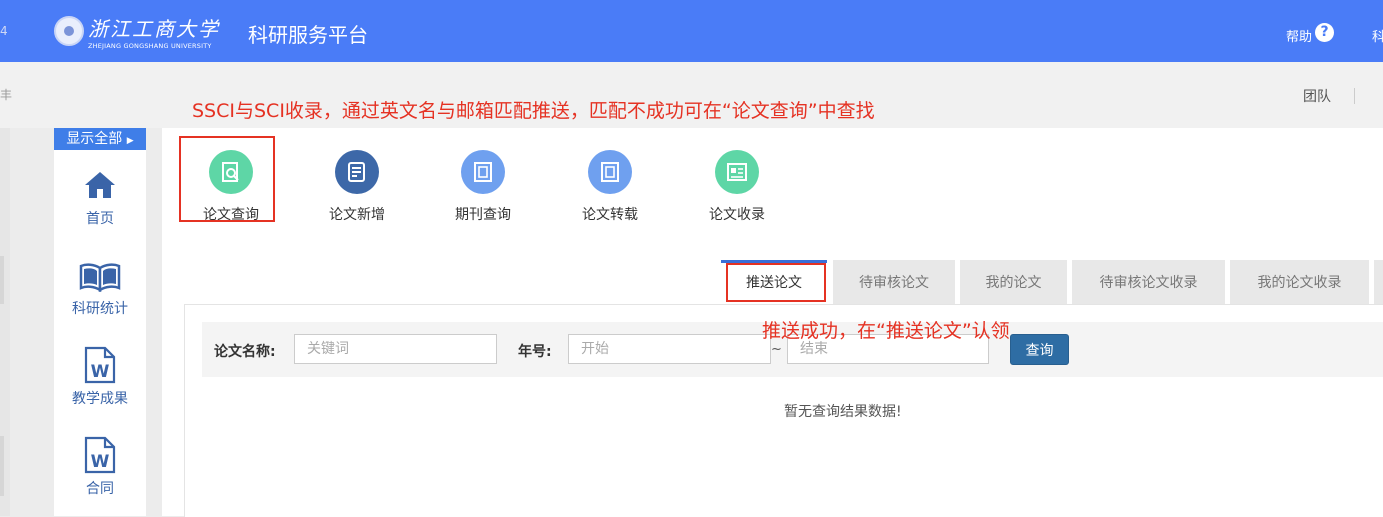 The height and width of the screenshot is (517, 1383). Describe the element at coordinates (130, 141) in the screenshot. I see `caret-right-icon: ▶` at that location.